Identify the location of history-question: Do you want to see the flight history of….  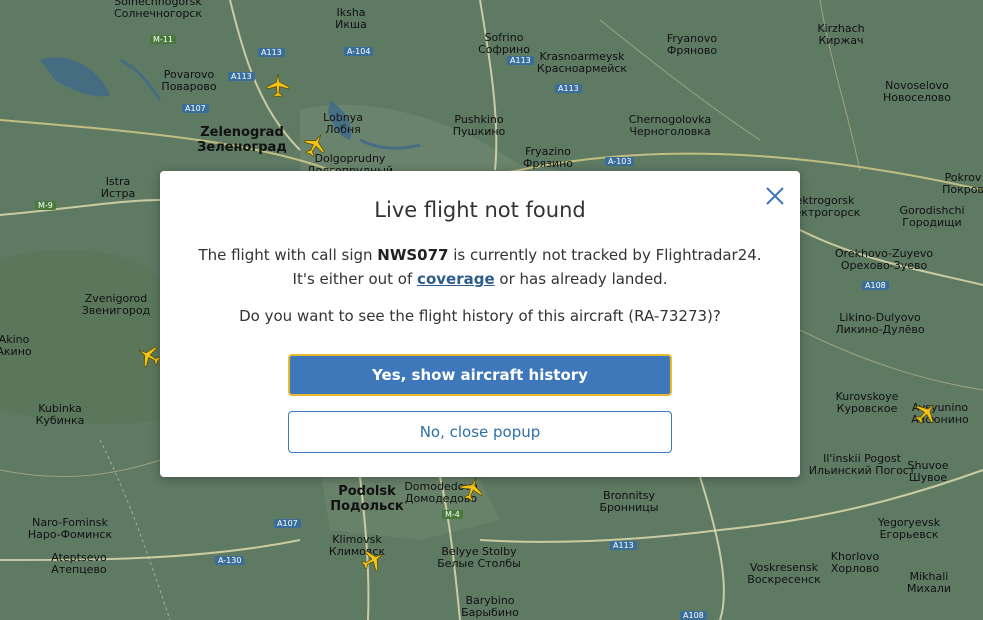
(480, 316).